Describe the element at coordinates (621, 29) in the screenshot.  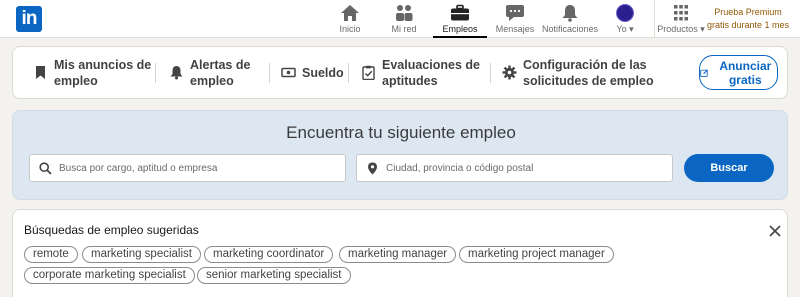
I see `nav-label-me: Yo` at that location.